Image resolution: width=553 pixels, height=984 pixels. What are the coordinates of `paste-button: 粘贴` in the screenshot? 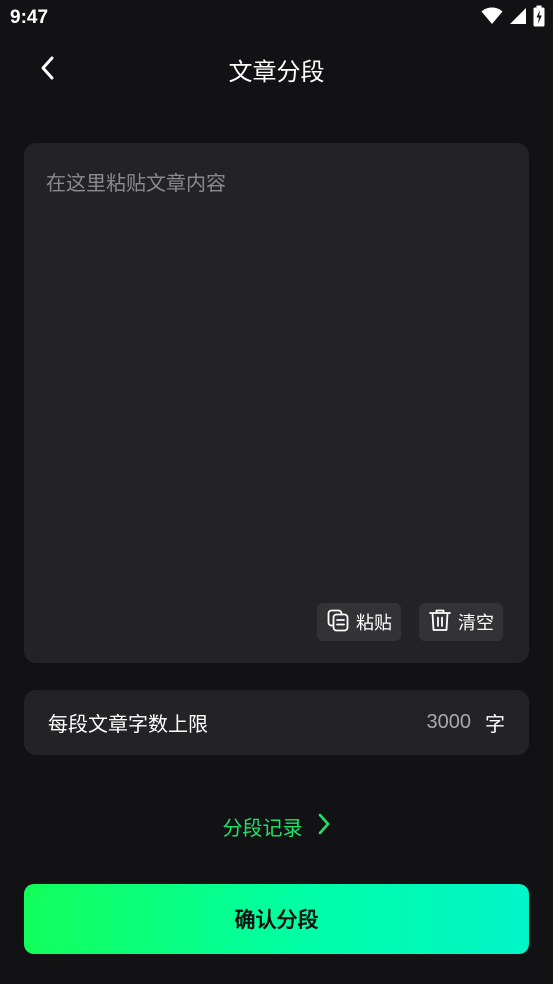 It's located at (359, 622).